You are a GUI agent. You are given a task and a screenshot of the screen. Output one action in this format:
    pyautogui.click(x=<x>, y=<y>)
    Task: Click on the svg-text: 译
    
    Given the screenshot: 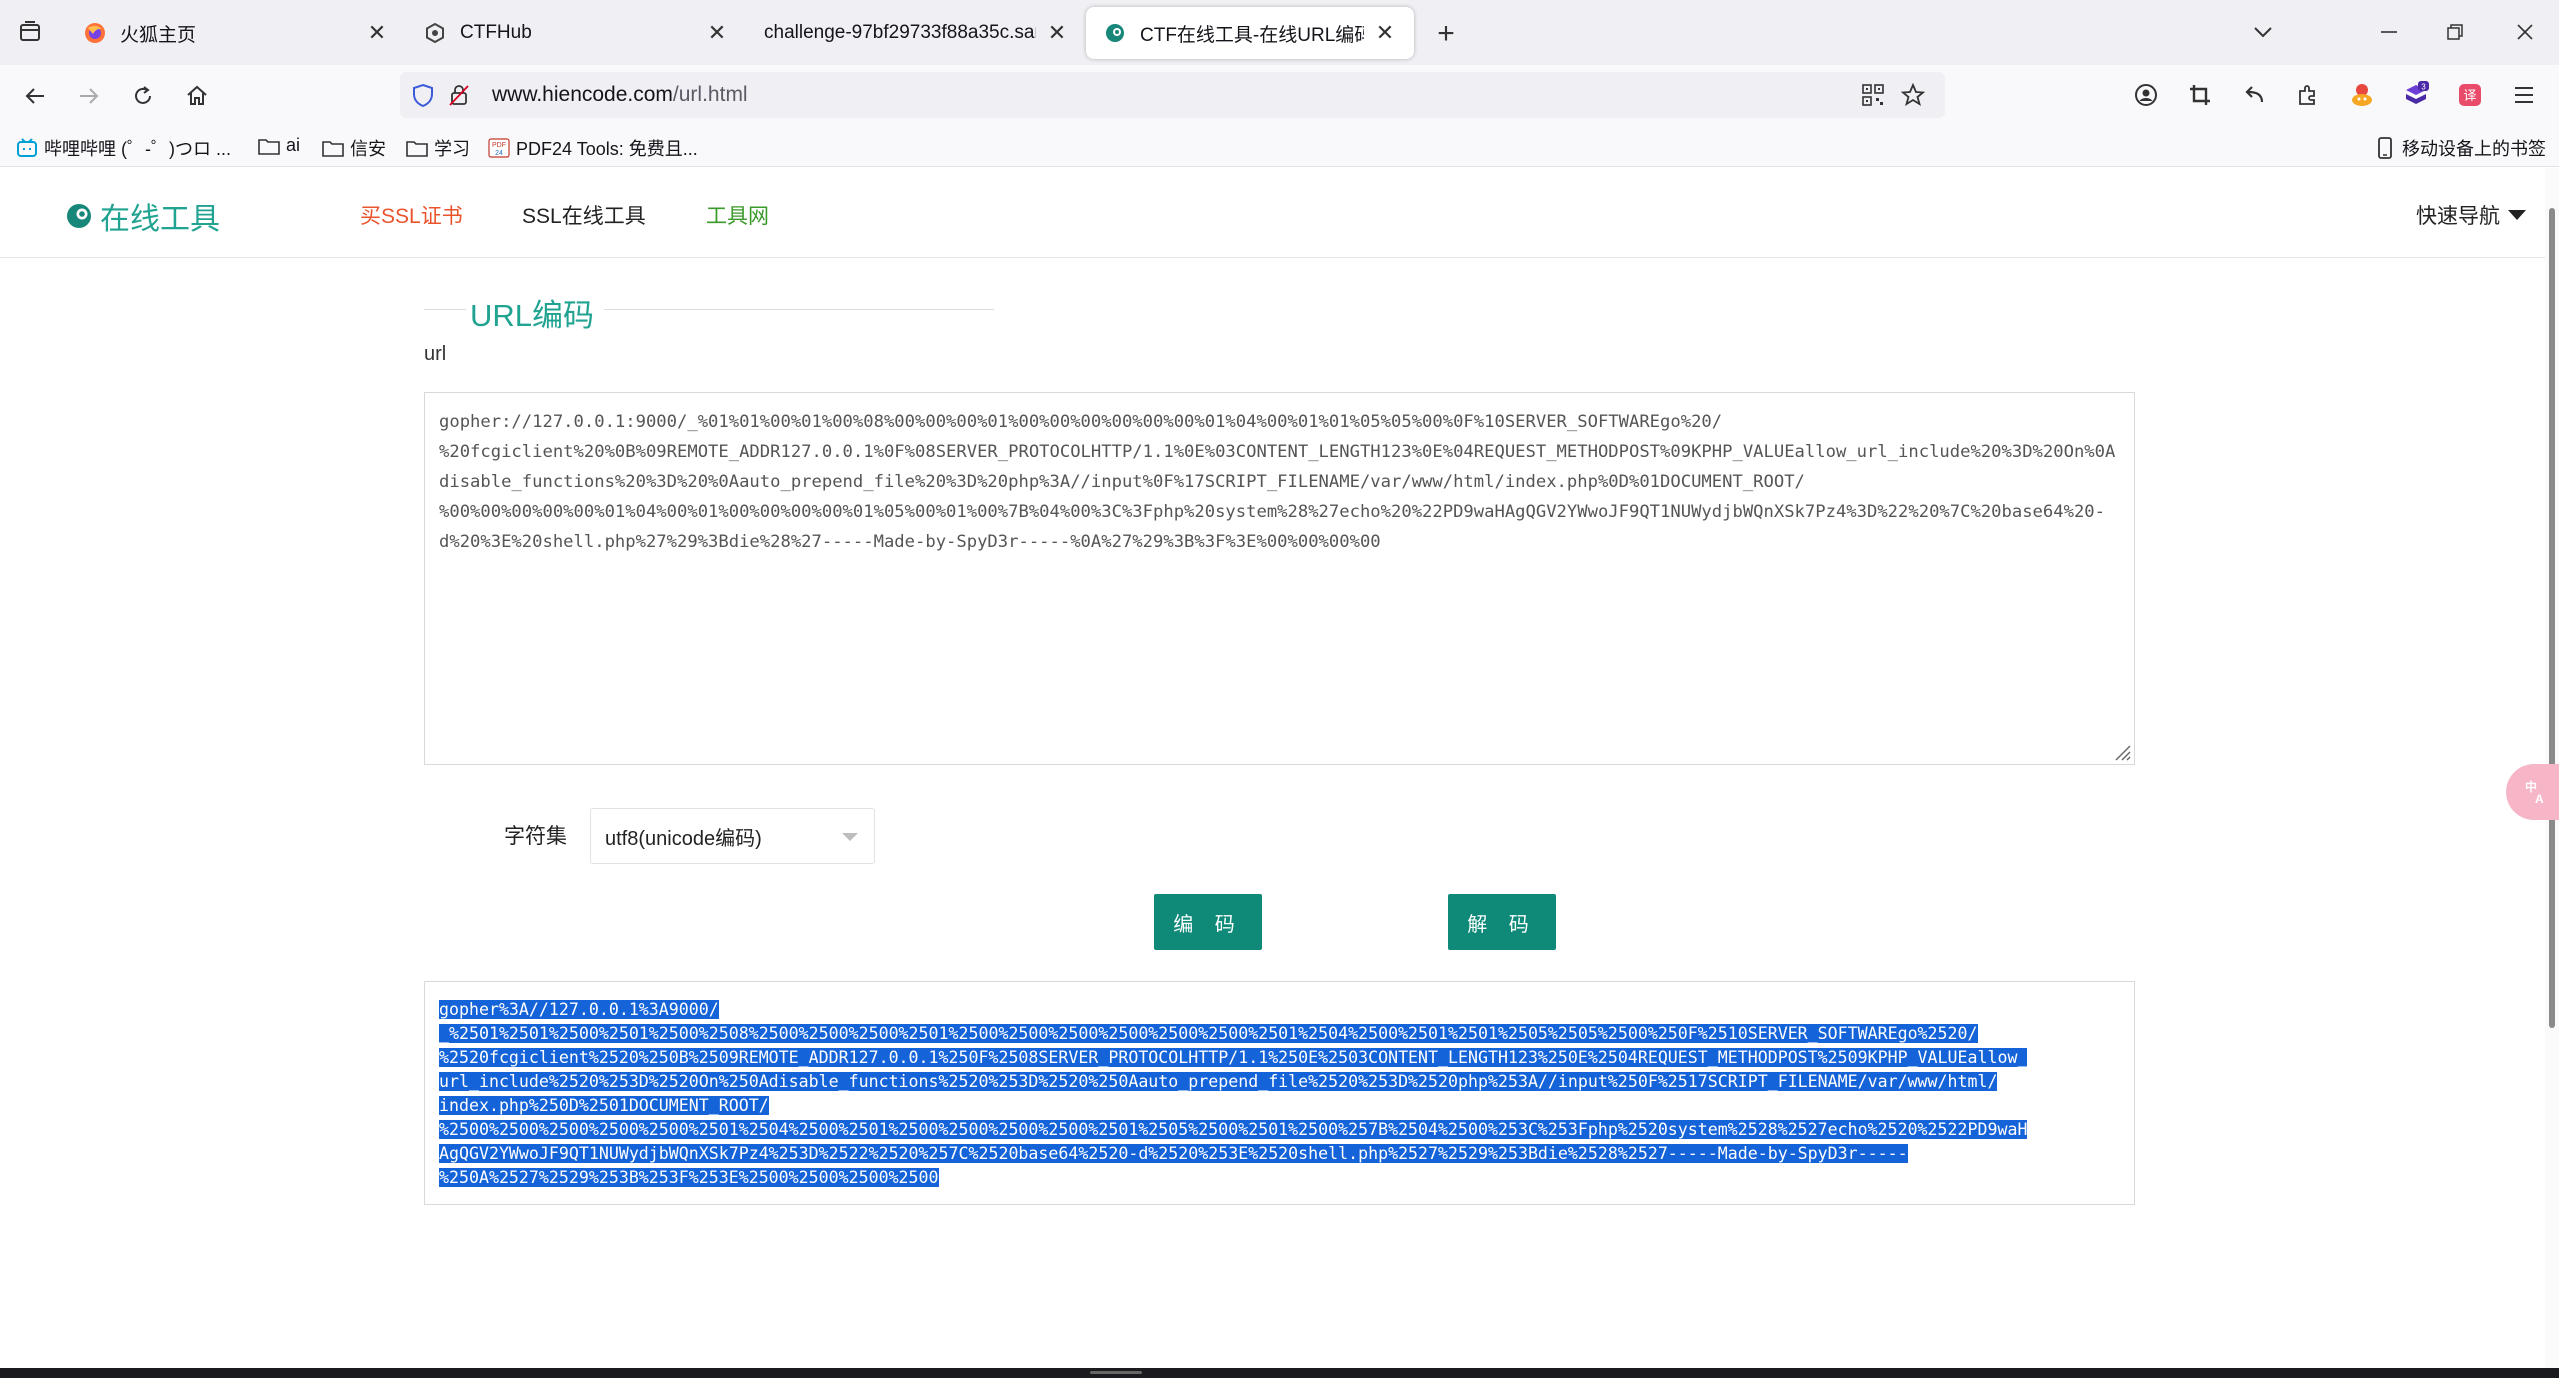 What is the action you would take?
    pyautogui.click(x=2469, y=96)
    